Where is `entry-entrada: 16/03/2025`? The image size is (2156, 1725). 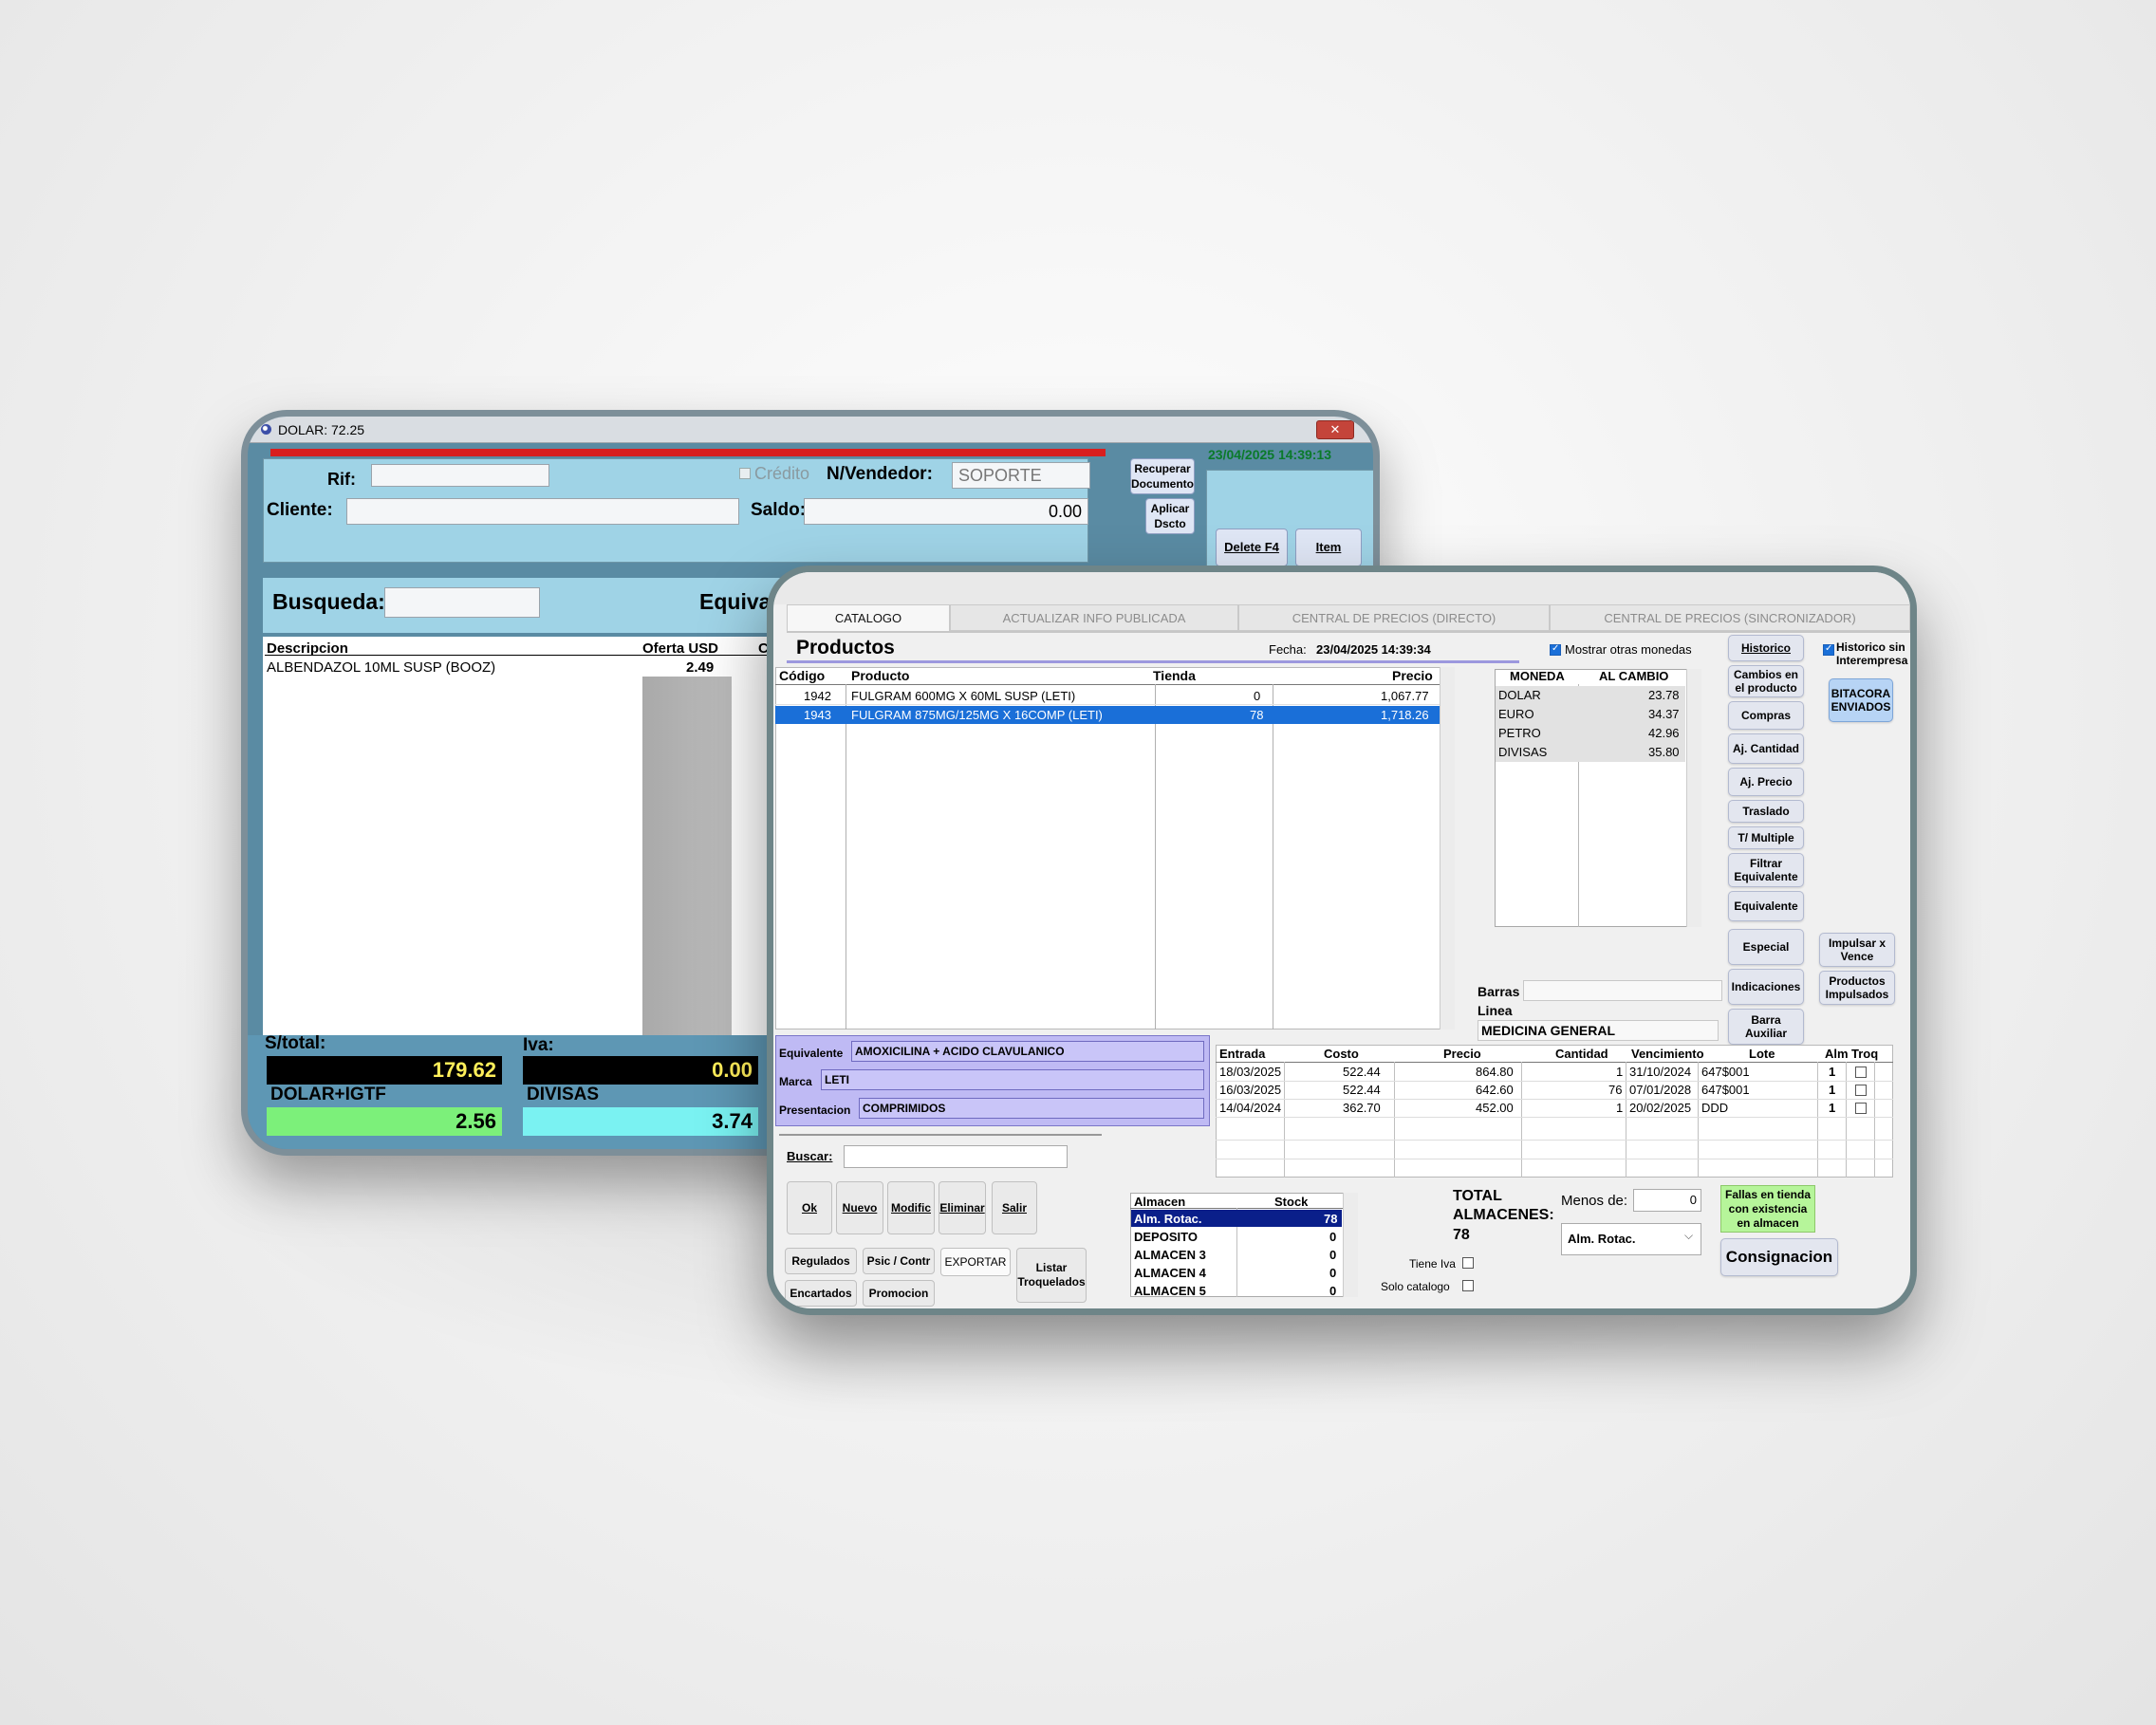 entry-entrada: 16/03/2025 is located at coordinates (1250, 1090).